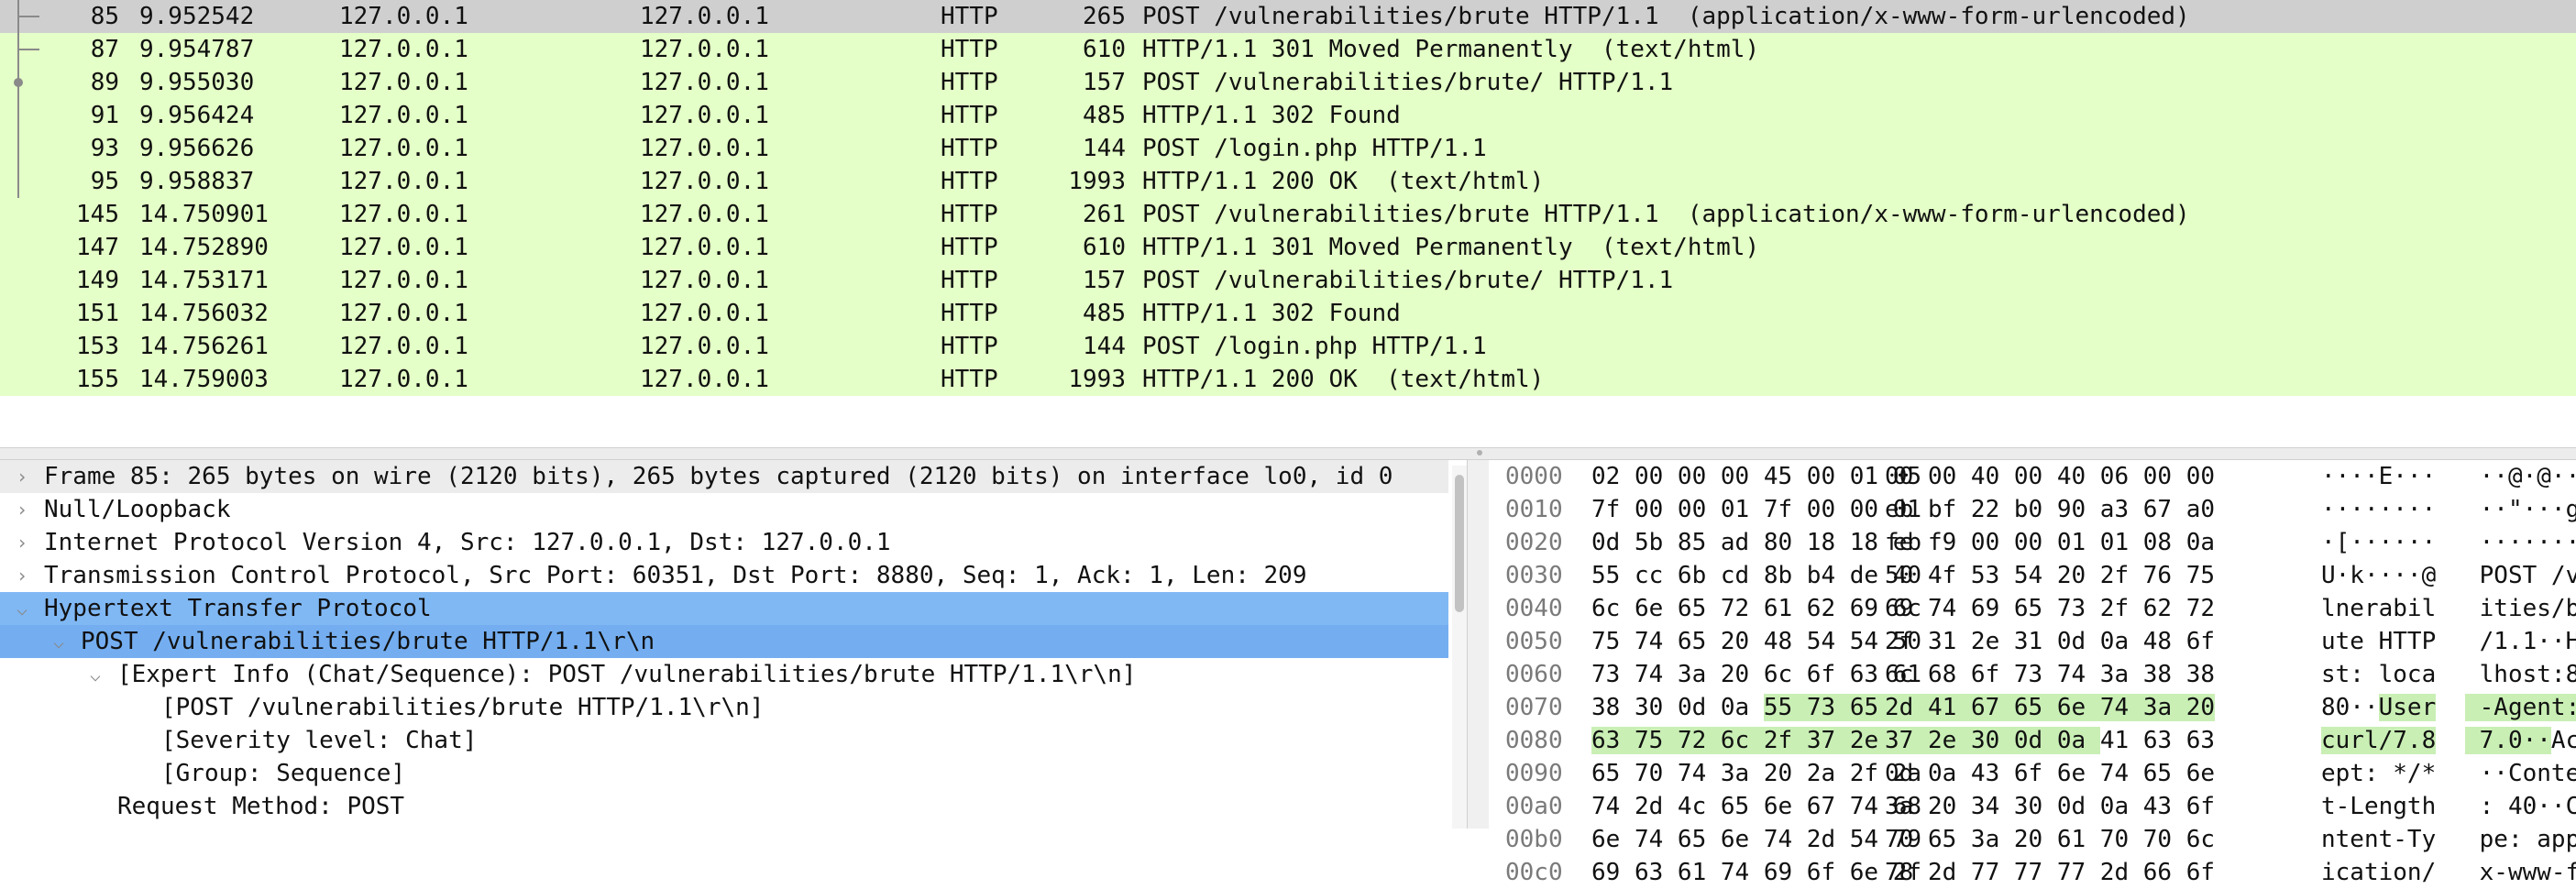  Describe the element at coordinates (724, 740) in the screenshot. I see `tree-item: [Severity level: Chat]` at that location.